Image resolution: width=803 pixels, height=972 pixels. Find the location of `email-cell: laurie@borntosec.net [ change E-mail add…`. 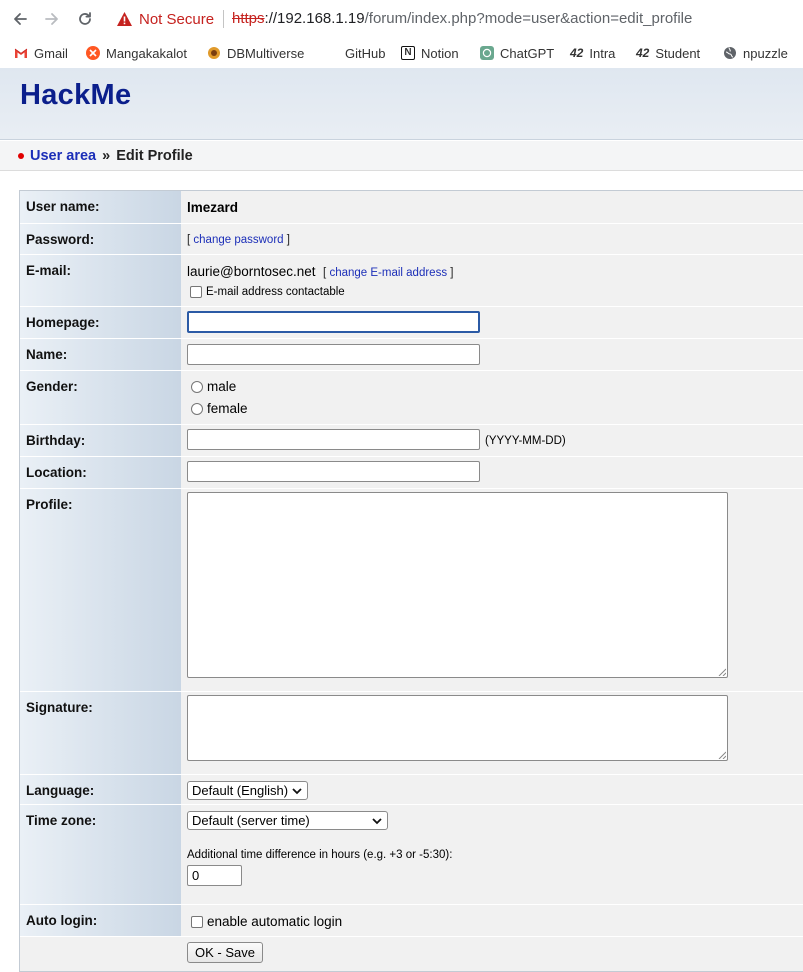

email-cell: laurie@borntosec.net [ change E-mail add… is located at coordinates (492, 280).